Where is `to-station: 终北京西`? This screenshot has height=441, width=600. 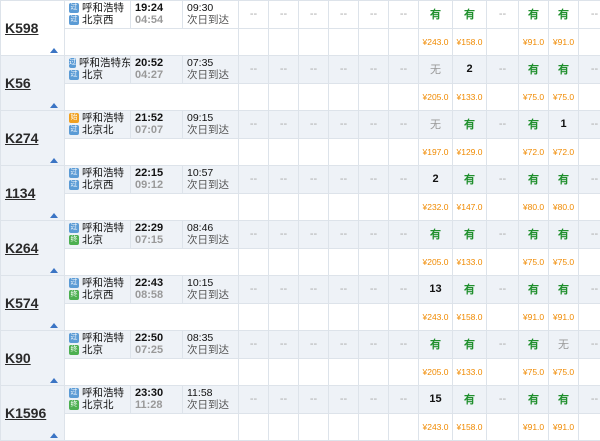
to-station: 终北京西 is located at coordinates (99, 295).